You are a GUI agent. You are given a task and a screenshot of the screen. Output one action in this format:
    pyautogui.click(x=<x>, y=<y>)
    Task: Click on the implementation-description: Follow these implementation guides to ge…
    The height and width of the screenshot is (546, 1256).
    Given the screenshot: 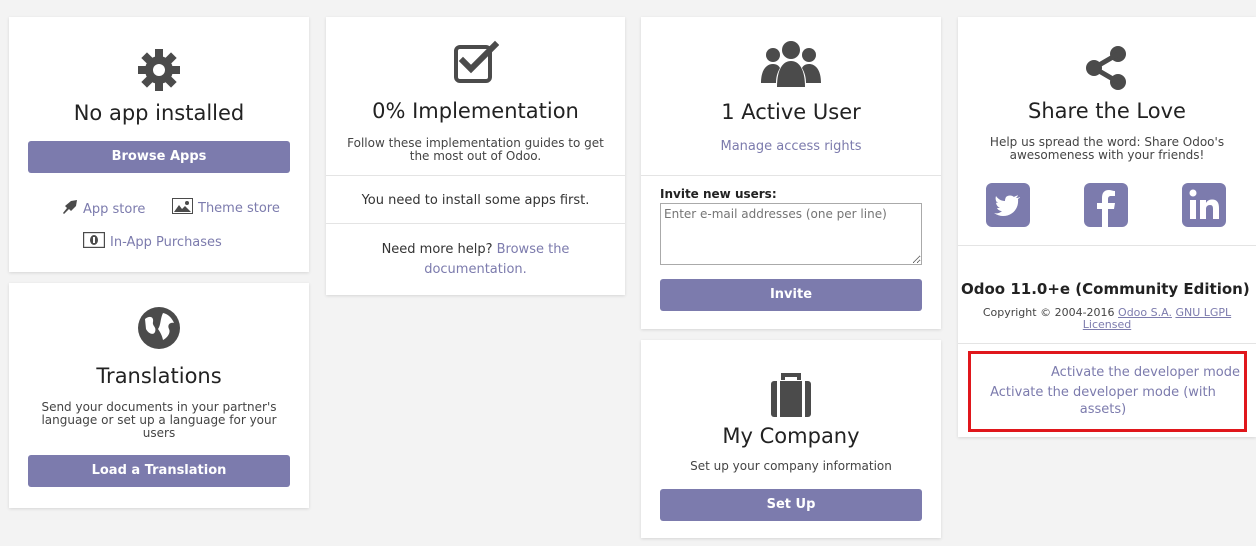 What is the action you would take?
    pyautogui.click(x=475, y=149)
    